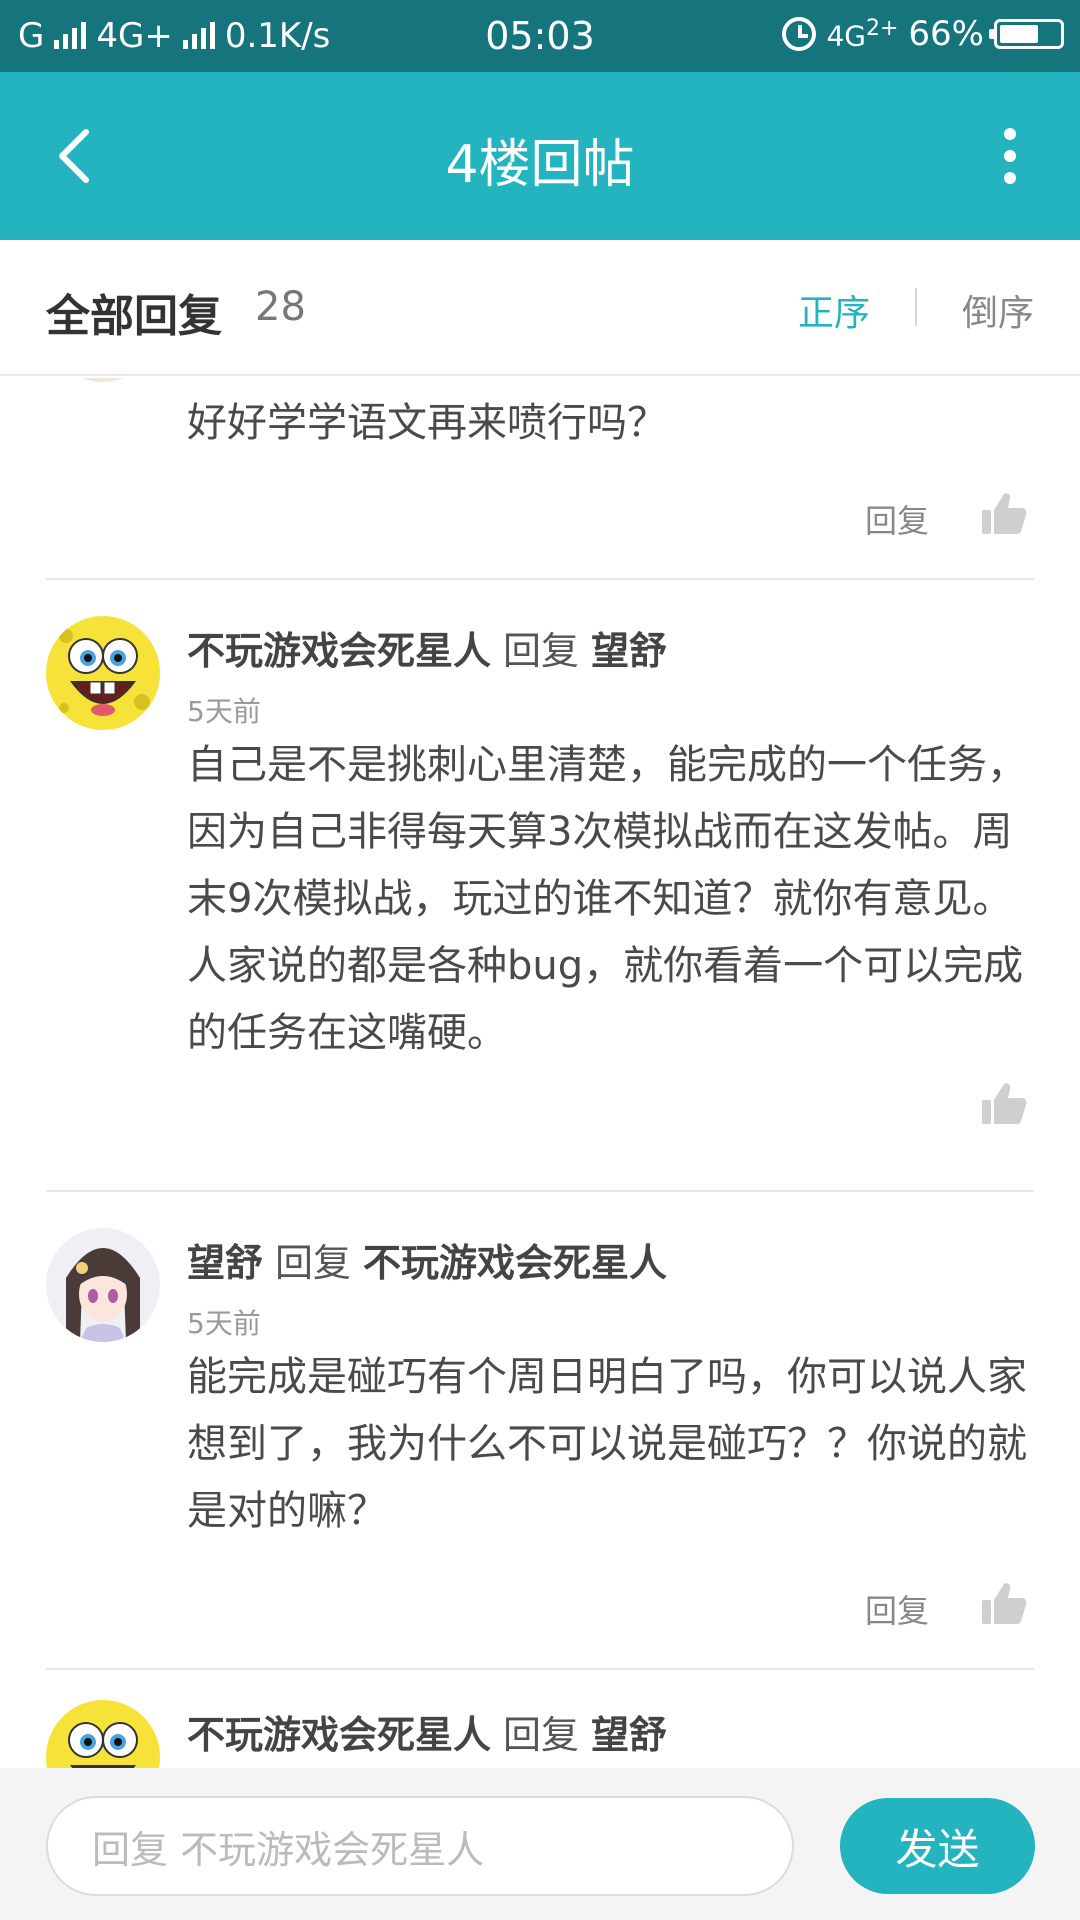 The height and width of the screenshot is (1920, 1080). What do you see at coordinates (540, 165) in the screenshot?
I see `page-title: 4楼回帖` at bounding box center [540, 165].